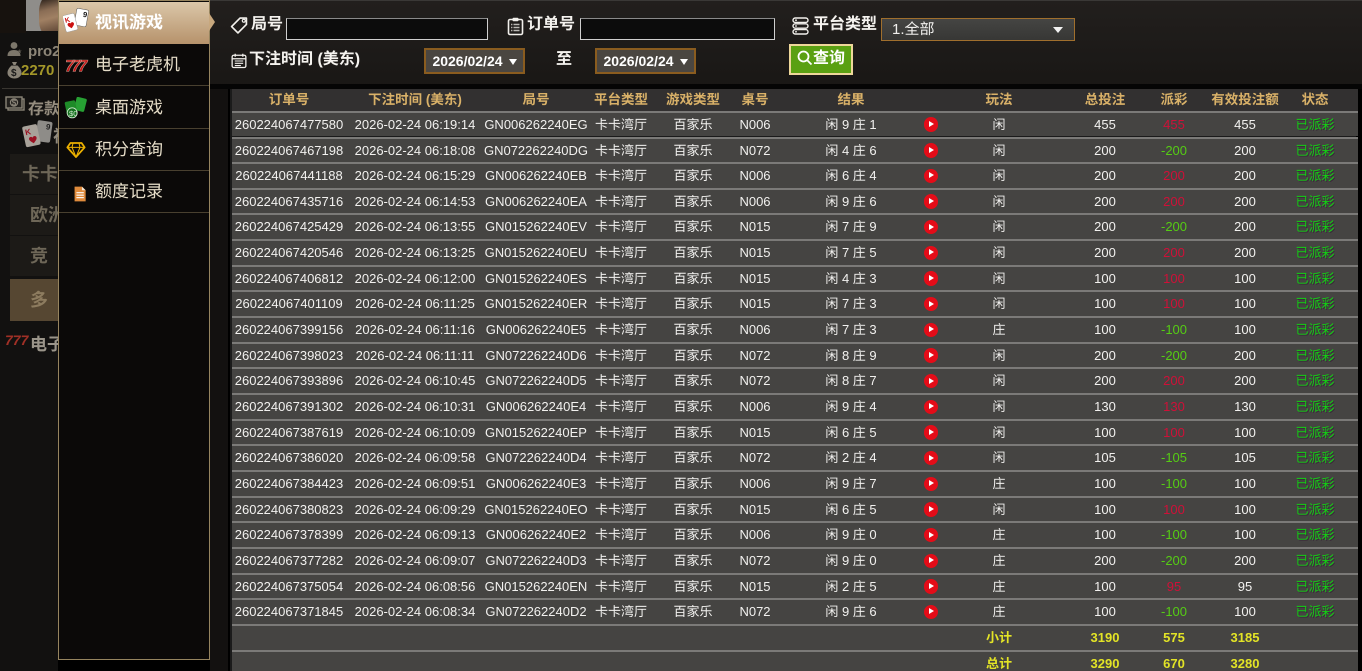 This screenshot has height=671, width=1362. Describe the element at coordinates (77, 65) in the screenshot. I see `svg-text: 777` at that location.